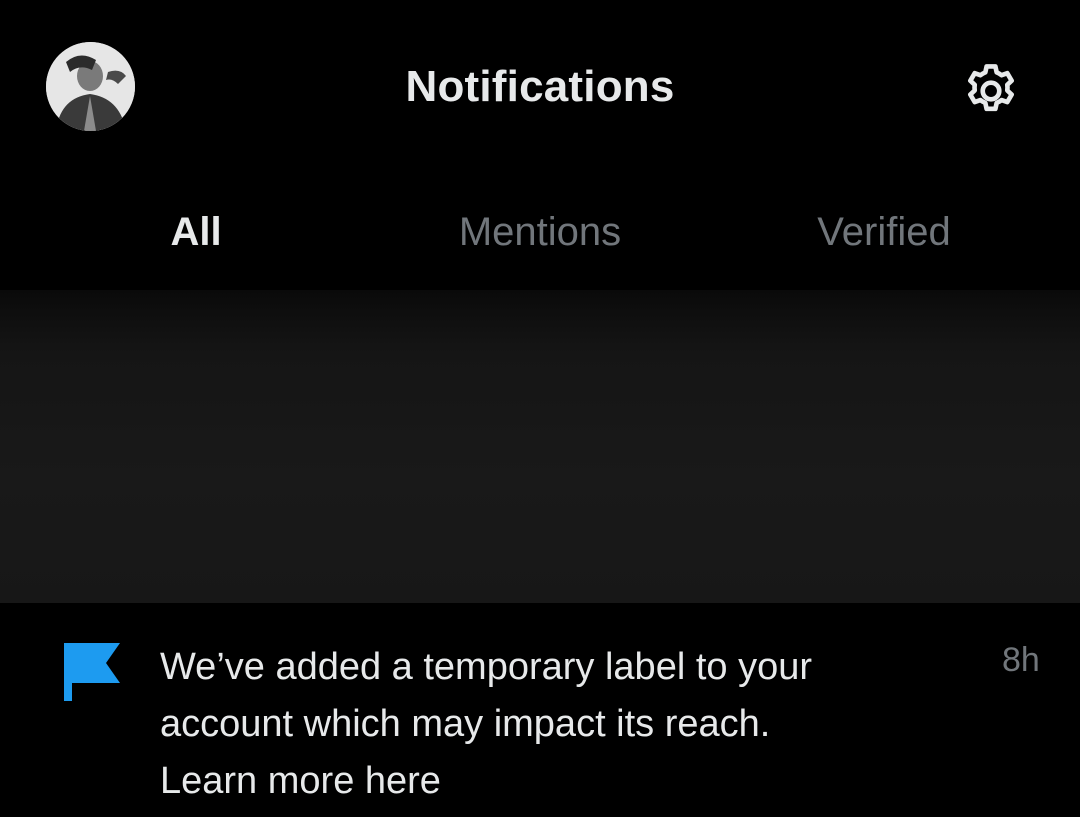 This screenshot has width=1080, height=817. I want to click on page-title: Notifications, so click(540, 86).